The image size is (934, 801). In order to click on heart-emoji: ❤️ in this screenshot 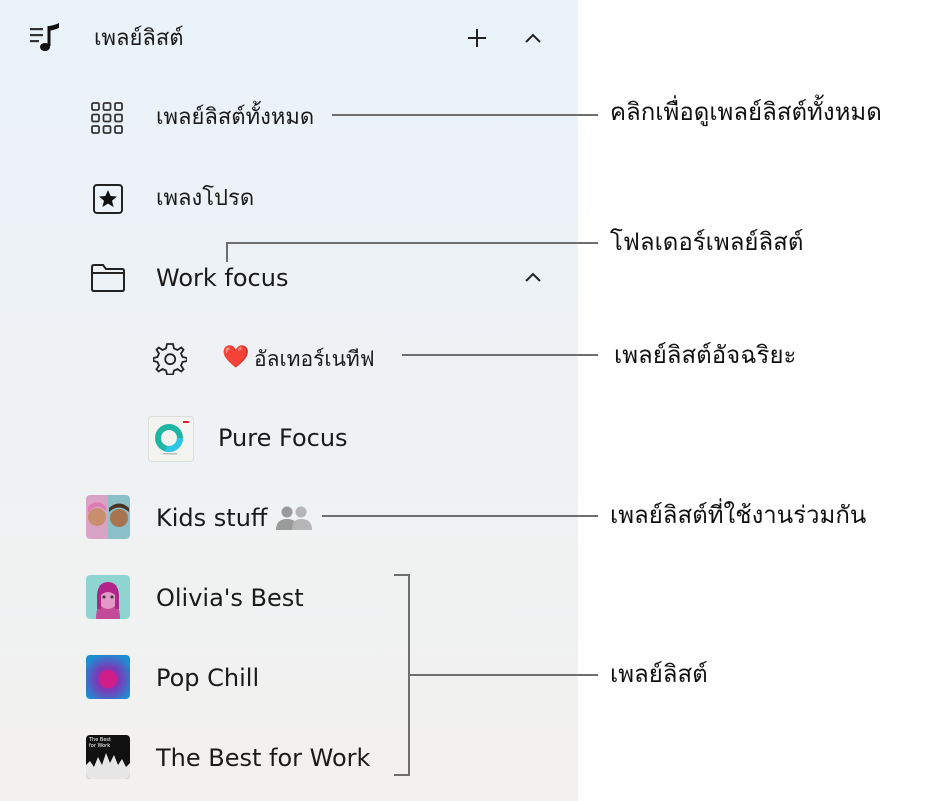, I will do `click(236, 357)`.